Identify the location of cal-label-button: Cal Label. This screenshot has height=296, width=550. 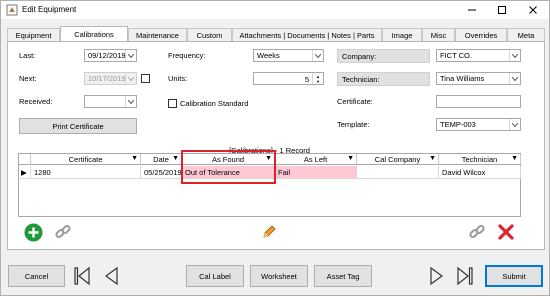
(215, 276).